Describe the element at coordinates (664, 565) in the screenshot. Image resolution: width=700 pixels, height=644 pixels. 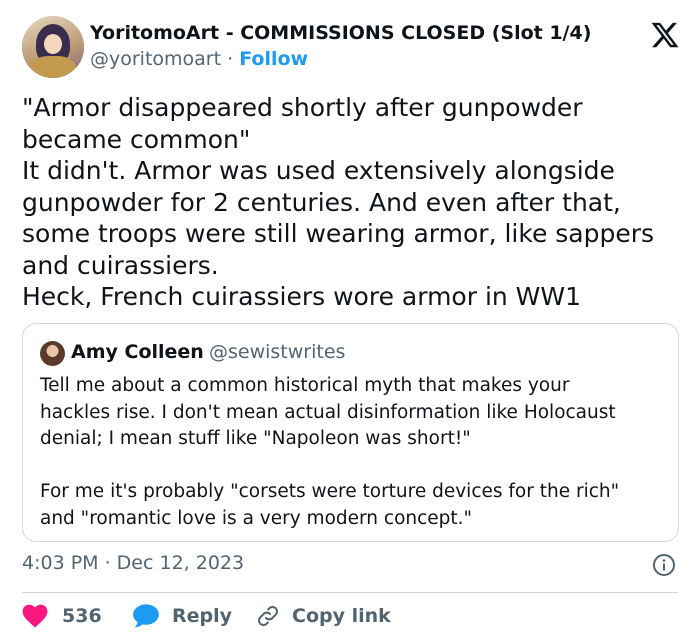
I see `info-icon` at that location.